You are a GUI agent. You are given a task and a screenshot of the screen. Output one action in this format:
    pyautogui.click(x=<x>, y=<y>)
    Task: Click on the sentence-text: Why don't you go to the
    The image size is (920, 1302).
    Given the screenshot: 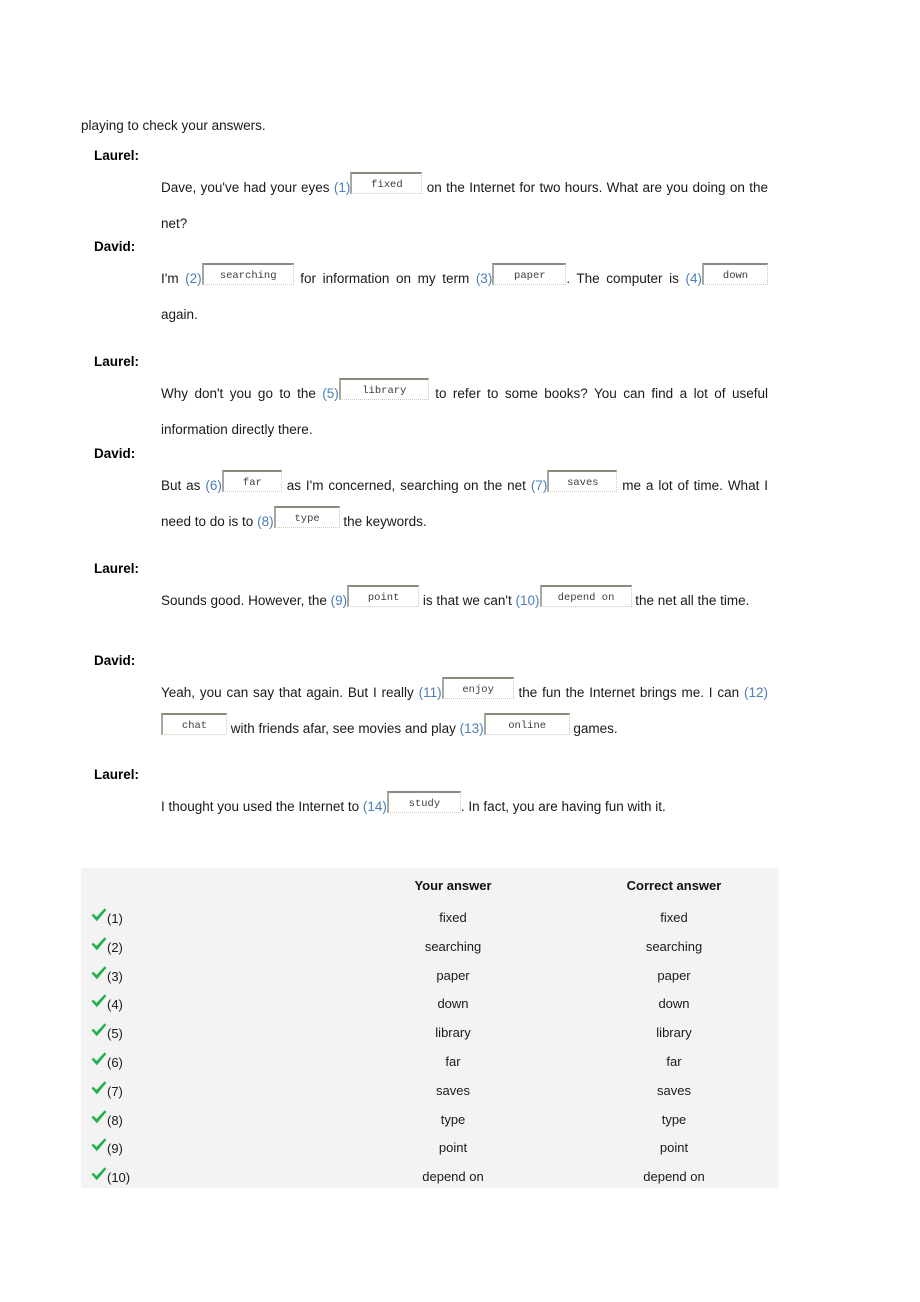 What is the action you would take?
    pyautogui.click(x=242, y=393)
    